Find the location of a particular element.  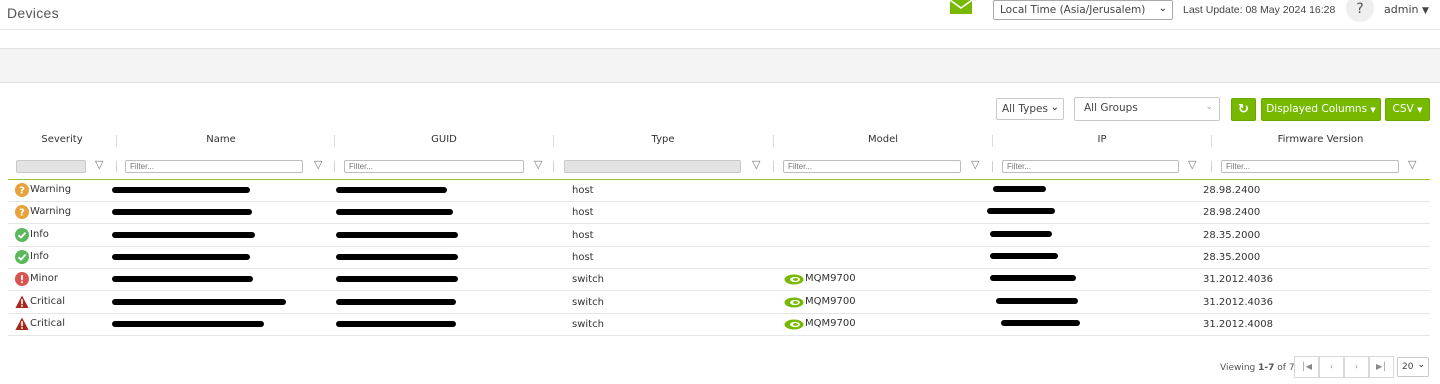

mail-icon is located at coordinates (961, 7).